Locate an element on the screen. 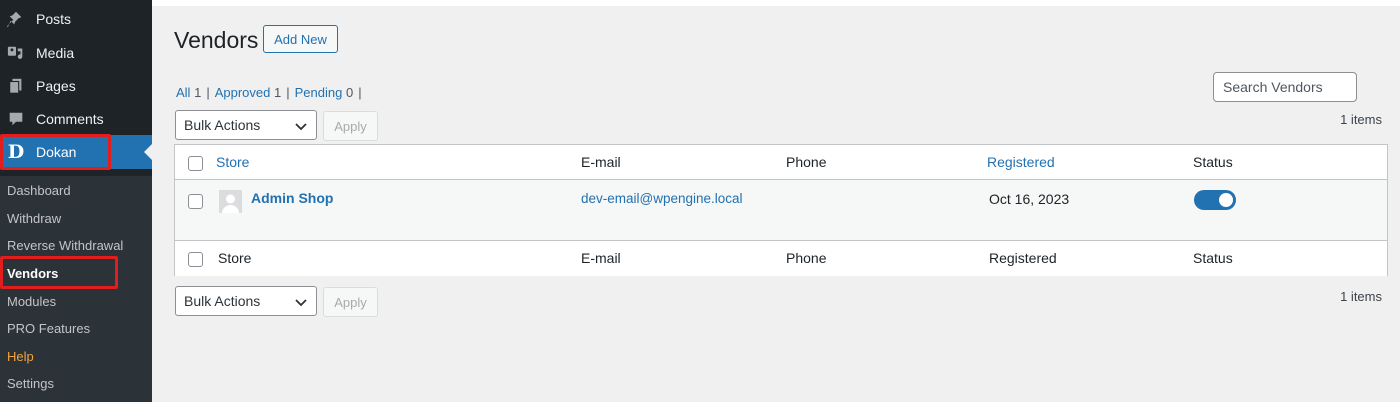  footer-column-store: Store is located at coordinates (235, 258).